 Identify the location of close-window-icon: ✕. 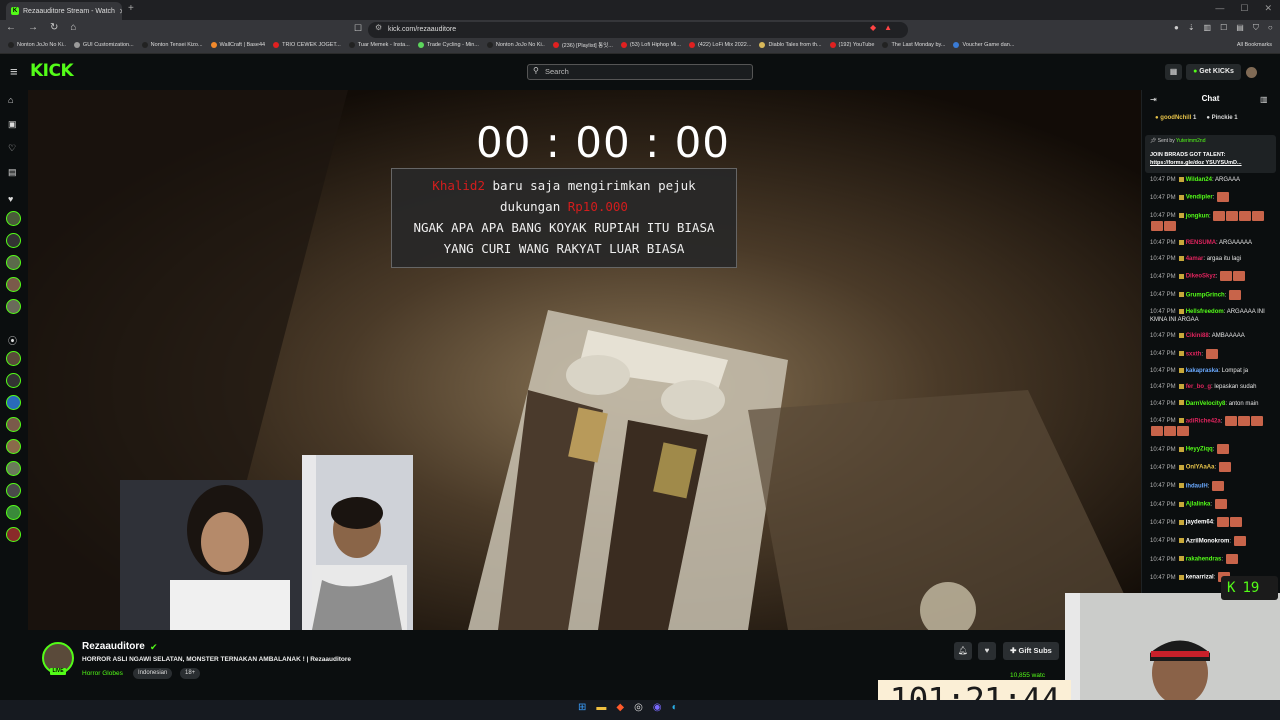
(1268, 8).